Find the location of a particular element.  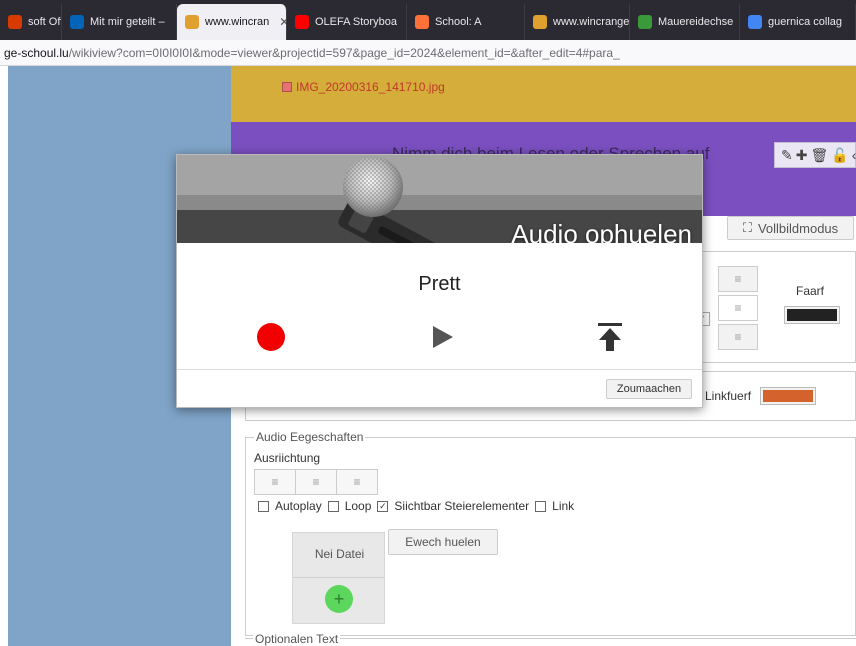

autoplay-label: Autoplay is located at coordinates (298, 506).